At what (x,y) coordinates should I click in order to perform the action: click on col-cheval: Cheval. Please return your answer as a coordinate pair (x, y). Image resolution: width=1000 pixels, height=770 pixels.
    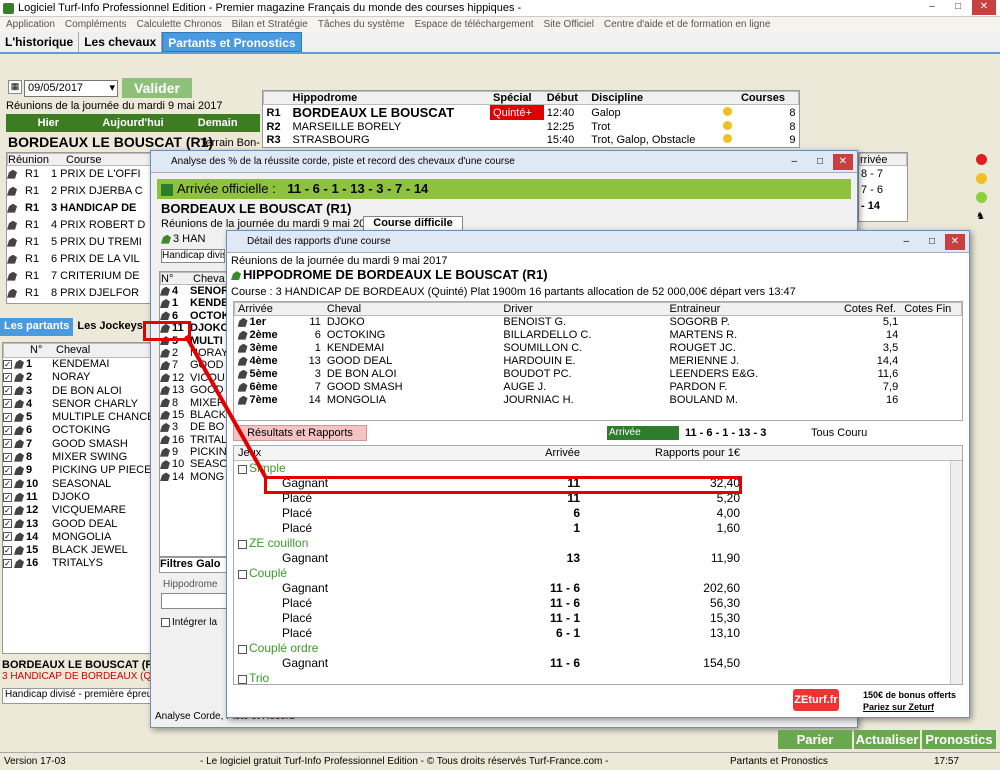
    Looking at the image, I should click on (73, 350).